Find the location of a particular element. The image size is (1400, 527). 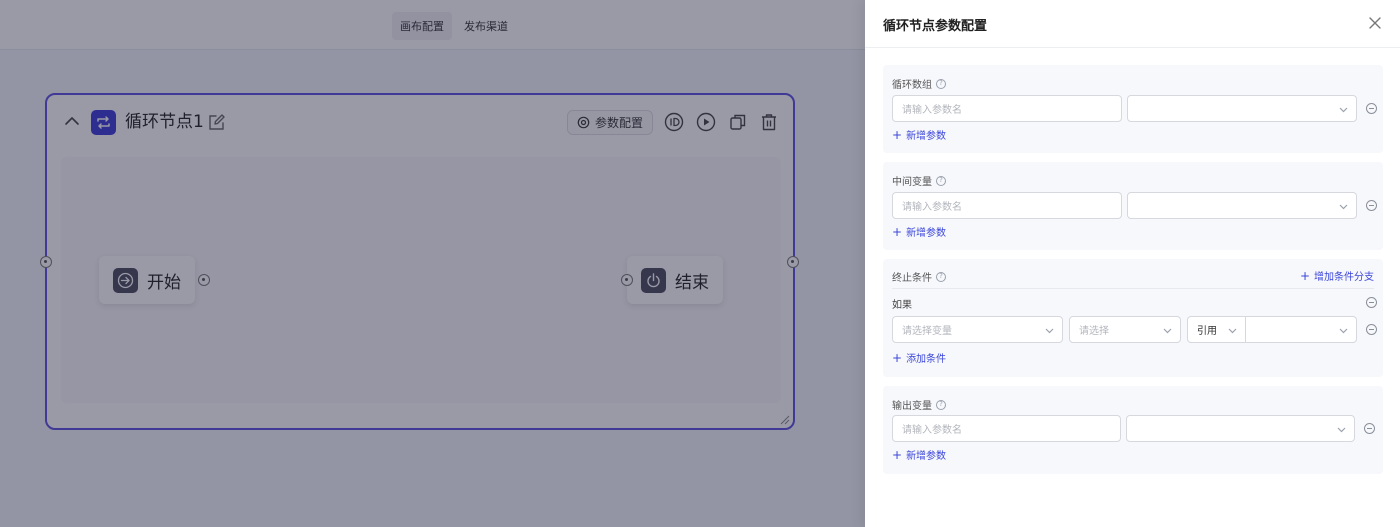

loop-array-section: 循环数组 ? 请输入参数名 + 新增参数 is located at coordinates (1133, 109).